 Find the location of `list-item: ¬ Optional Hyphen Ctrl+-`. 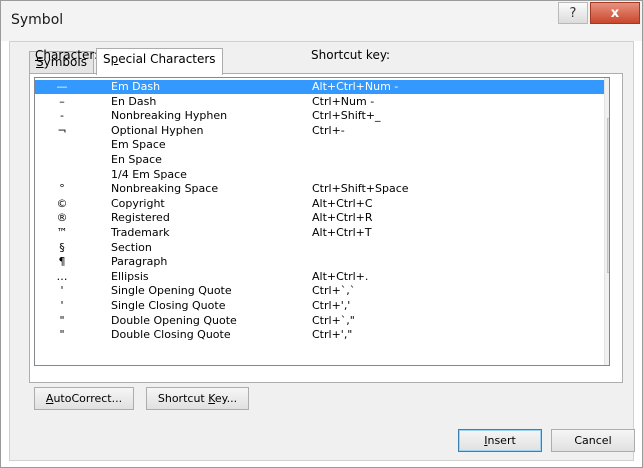

list-item: ¬ Optional Hyphen Ctrl+- is located at coordinates (319, 131).